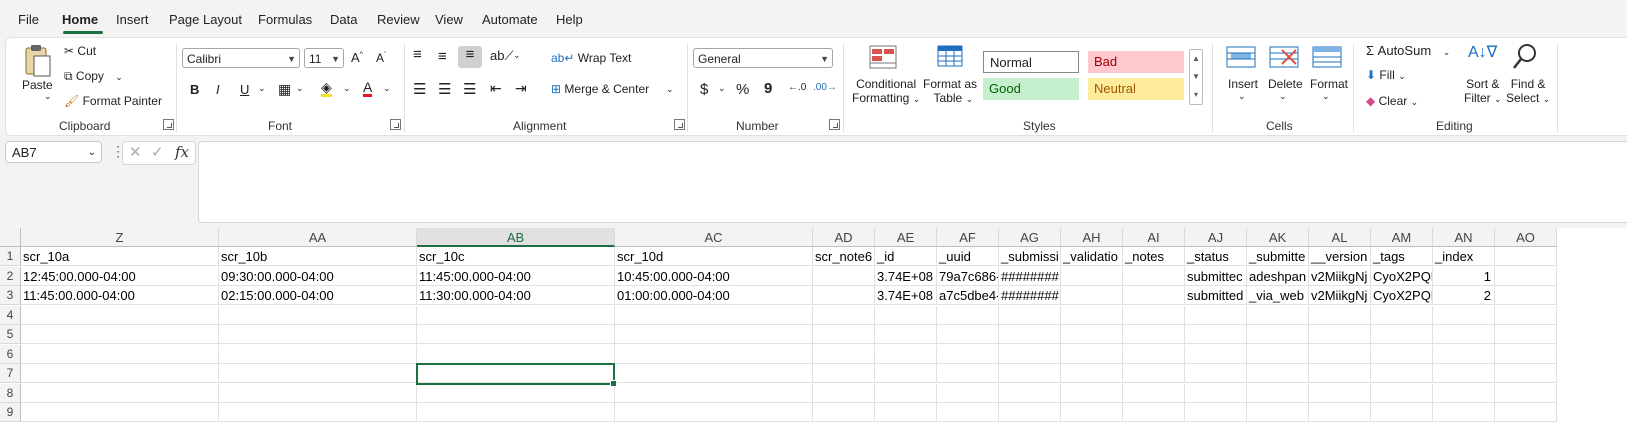 The image size is (1627, 446). Describe the element at coordinates (968, 237) in the screenshot. I see `column-header-af: AF` at that location.